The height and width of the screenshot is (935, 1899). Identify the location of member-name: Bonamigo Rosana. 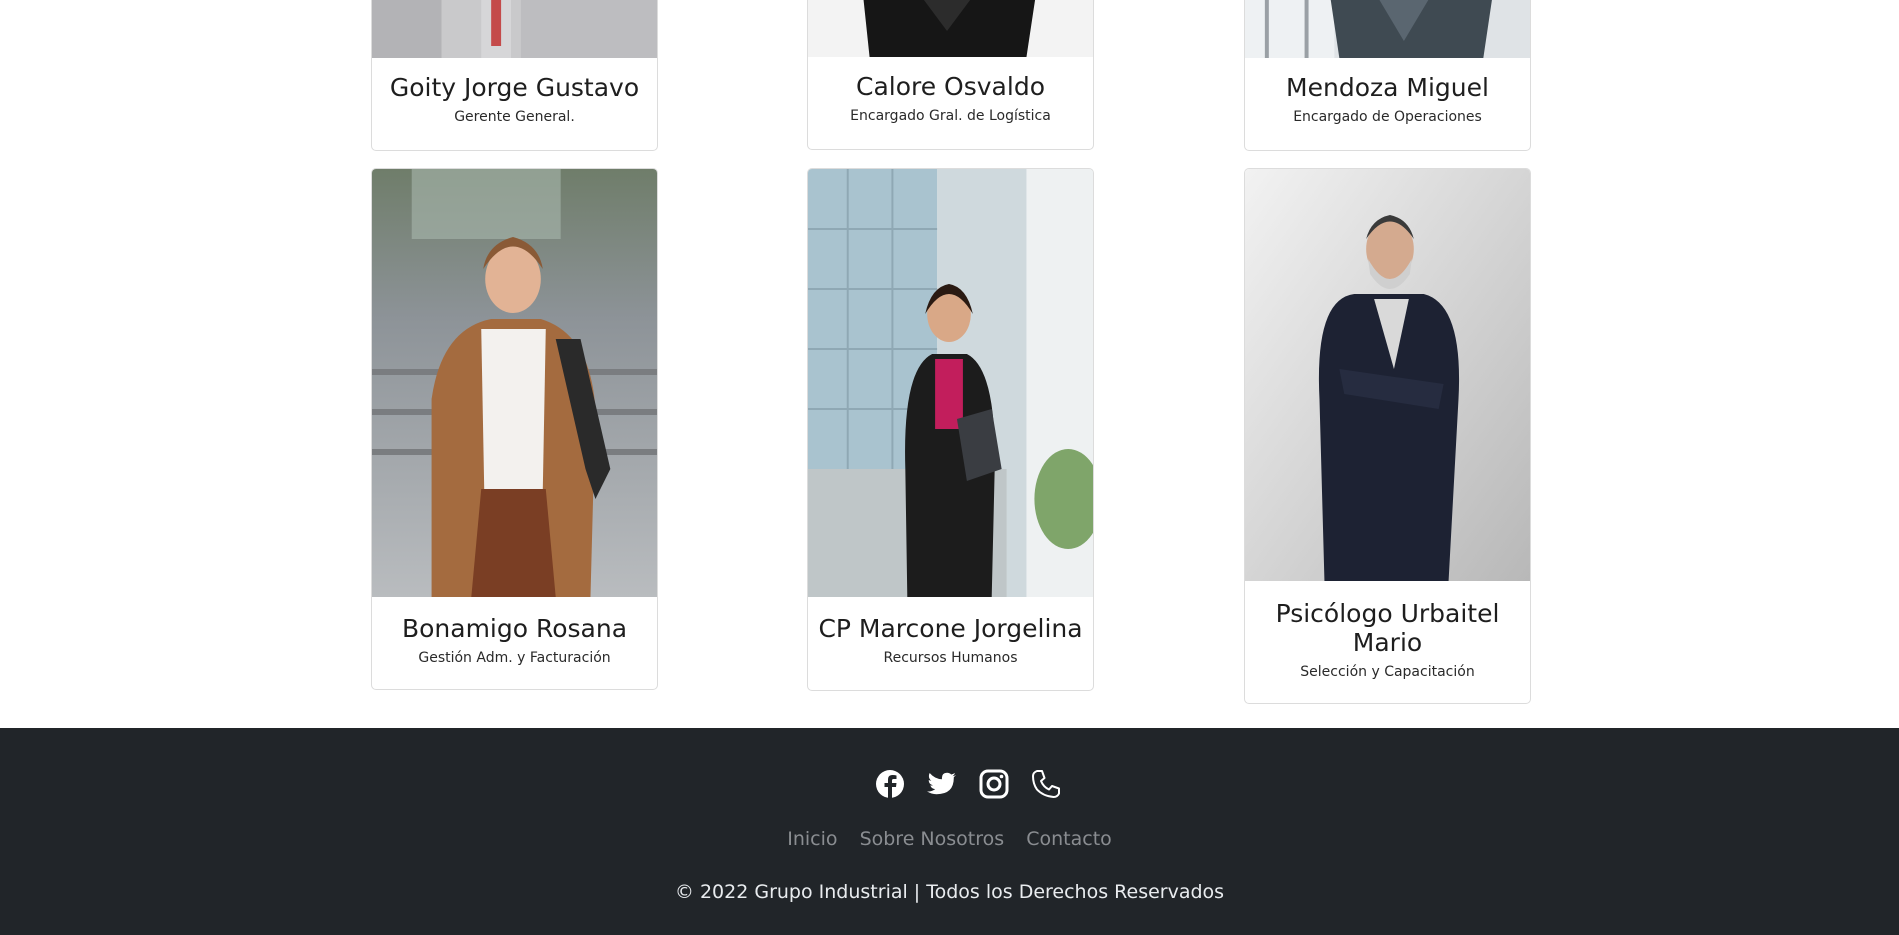
(514, 628).